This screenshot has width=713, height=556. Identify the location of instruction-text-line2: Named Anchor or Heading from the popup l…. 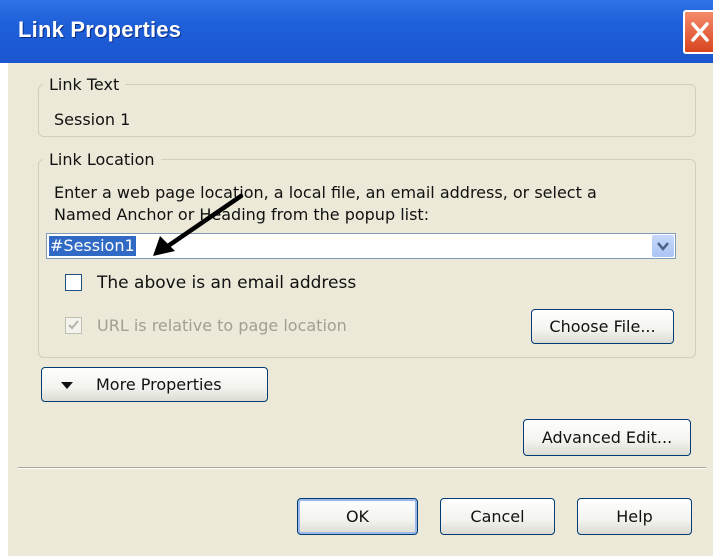
(242, 214).